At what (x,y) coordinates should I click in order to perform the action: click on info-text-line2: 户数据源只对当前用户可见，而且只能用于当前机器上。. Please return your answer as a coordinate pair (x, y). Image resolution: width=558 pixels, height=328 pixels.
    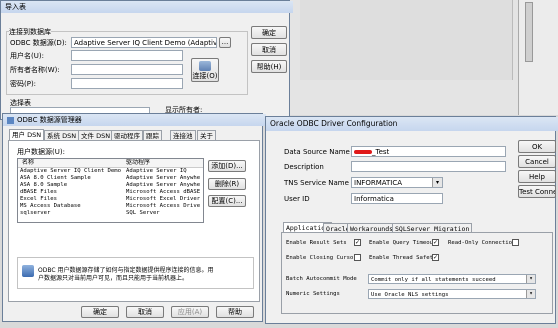
    Looking at the image, I should click on (113, 278).